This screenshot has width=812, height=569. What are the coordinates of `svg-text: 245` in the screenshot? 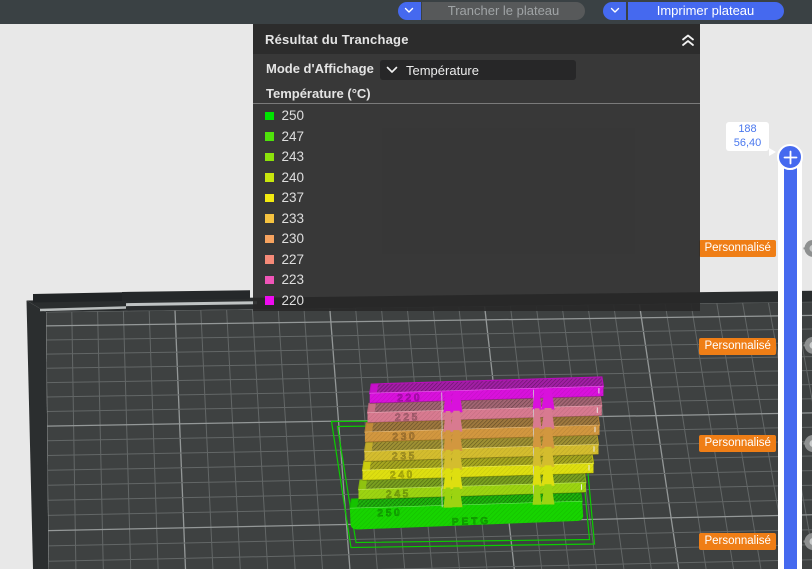 It's located at (398, 494).